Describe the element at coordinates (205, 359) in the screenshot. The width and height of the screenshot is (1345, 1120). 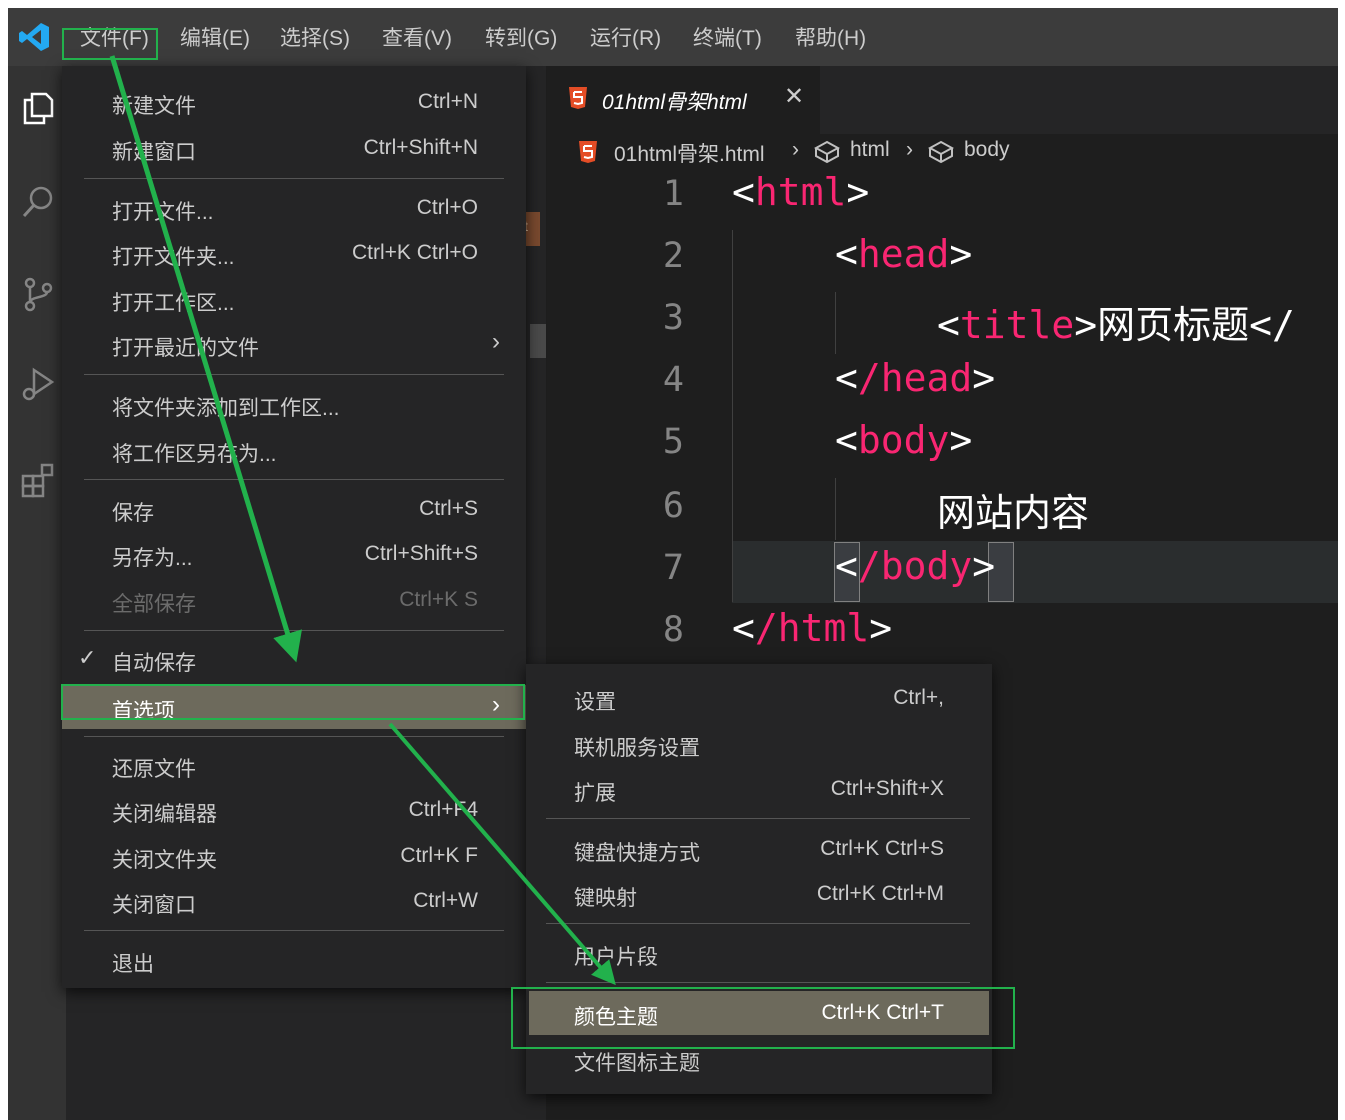
I see `arrow-to-preferences` at that location.